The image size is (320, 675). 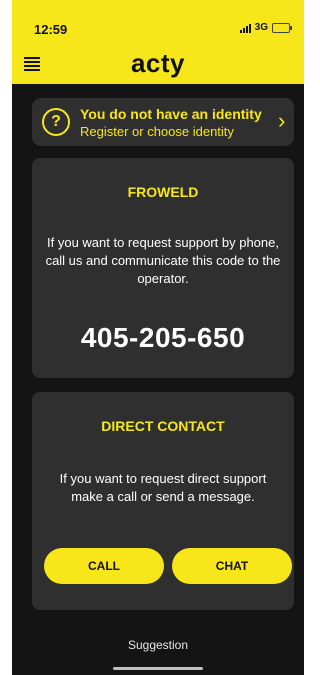 I want to click on battery-icon, so click(x=282, y=27).